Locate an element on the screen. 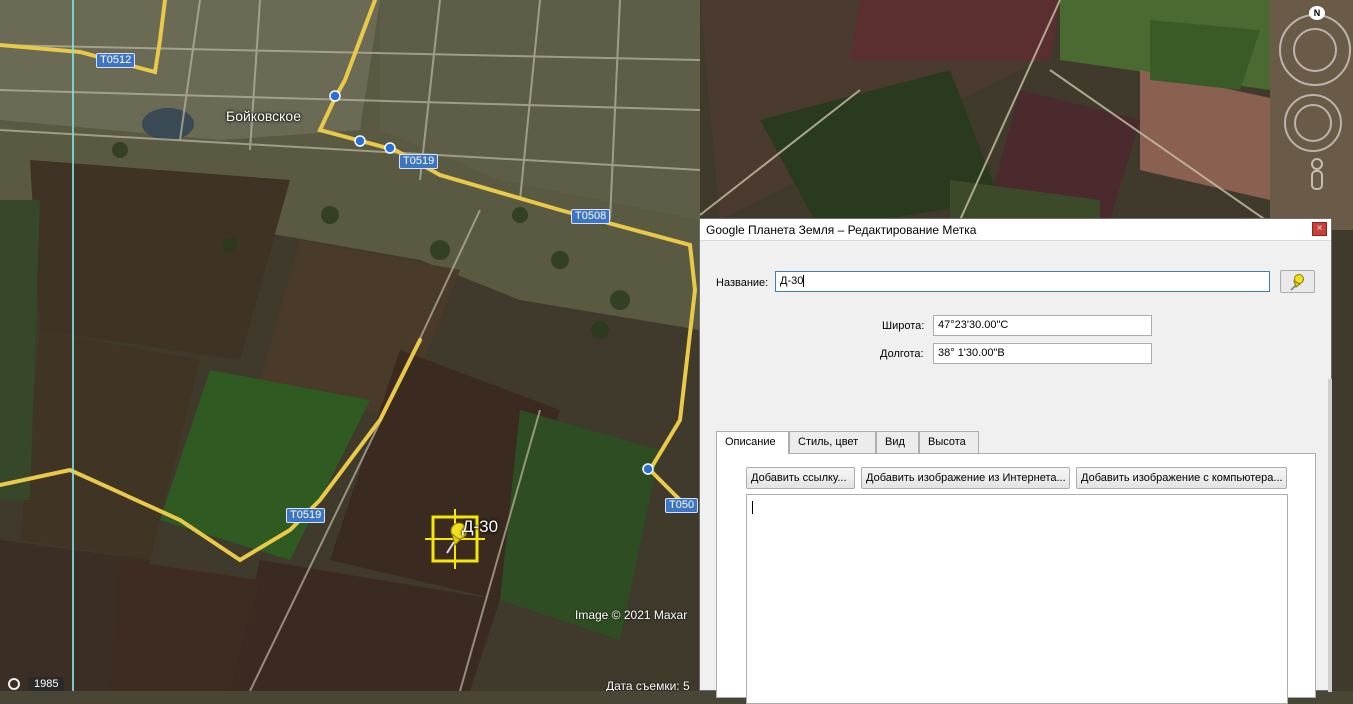 The image size is (1353, 704). road-label: T050 is located at coordinates (682, 505).